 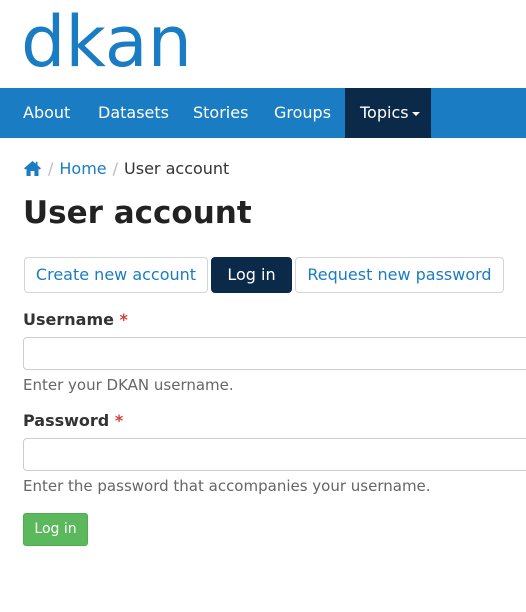 I want to click on main-navigation: About Datasets Stories Groups Topics, so click(x=263, y=113).